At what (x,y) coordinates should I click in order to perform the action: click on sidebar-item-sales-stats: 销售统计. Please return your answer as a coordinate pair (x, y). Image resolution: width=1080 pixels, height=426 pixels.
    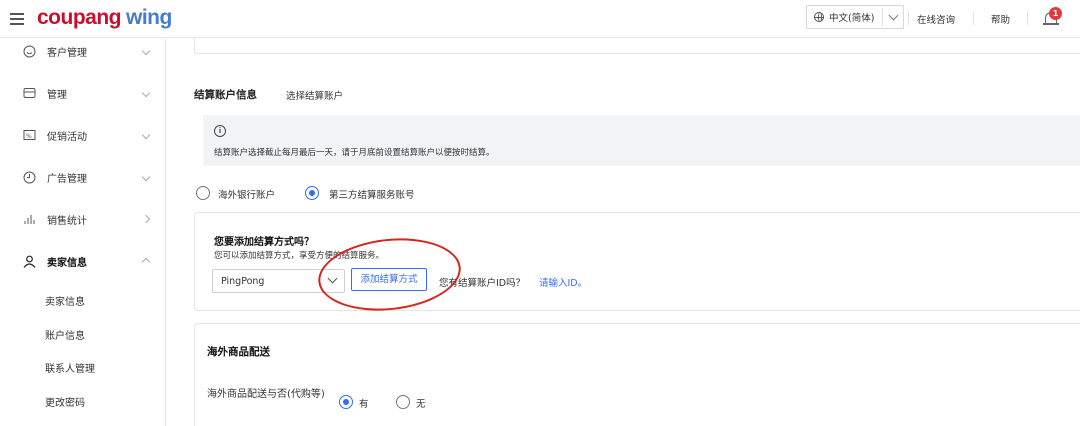
    Looking at the image, I should click on (83, 219).